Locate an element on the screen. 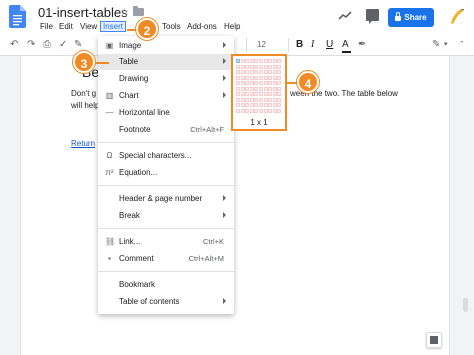 This screenshot has height=355, width=474. menu-item-chart: ▥ Chart is located at coordinates (166, 96).